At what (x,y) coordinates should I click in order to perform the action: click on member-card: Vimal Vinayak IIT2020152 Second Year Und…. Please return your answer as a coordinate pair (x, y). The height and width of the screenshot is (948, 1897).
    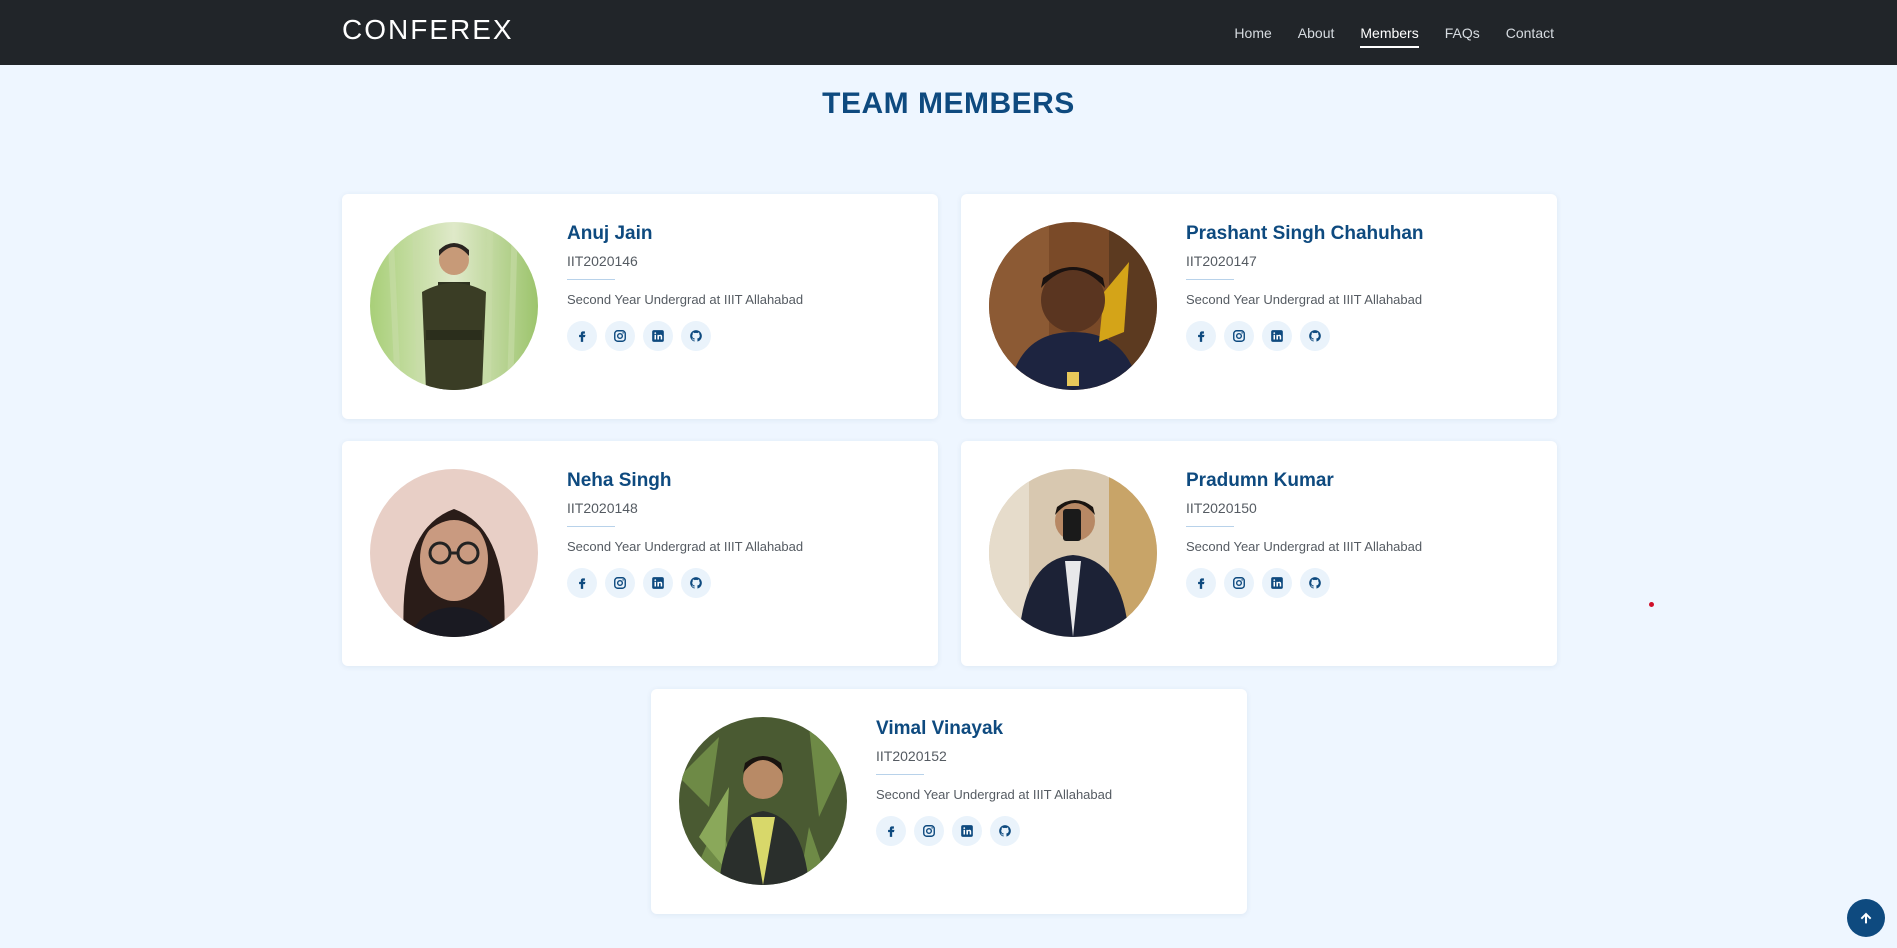
    Looking at the image, I should click on (949, 801).